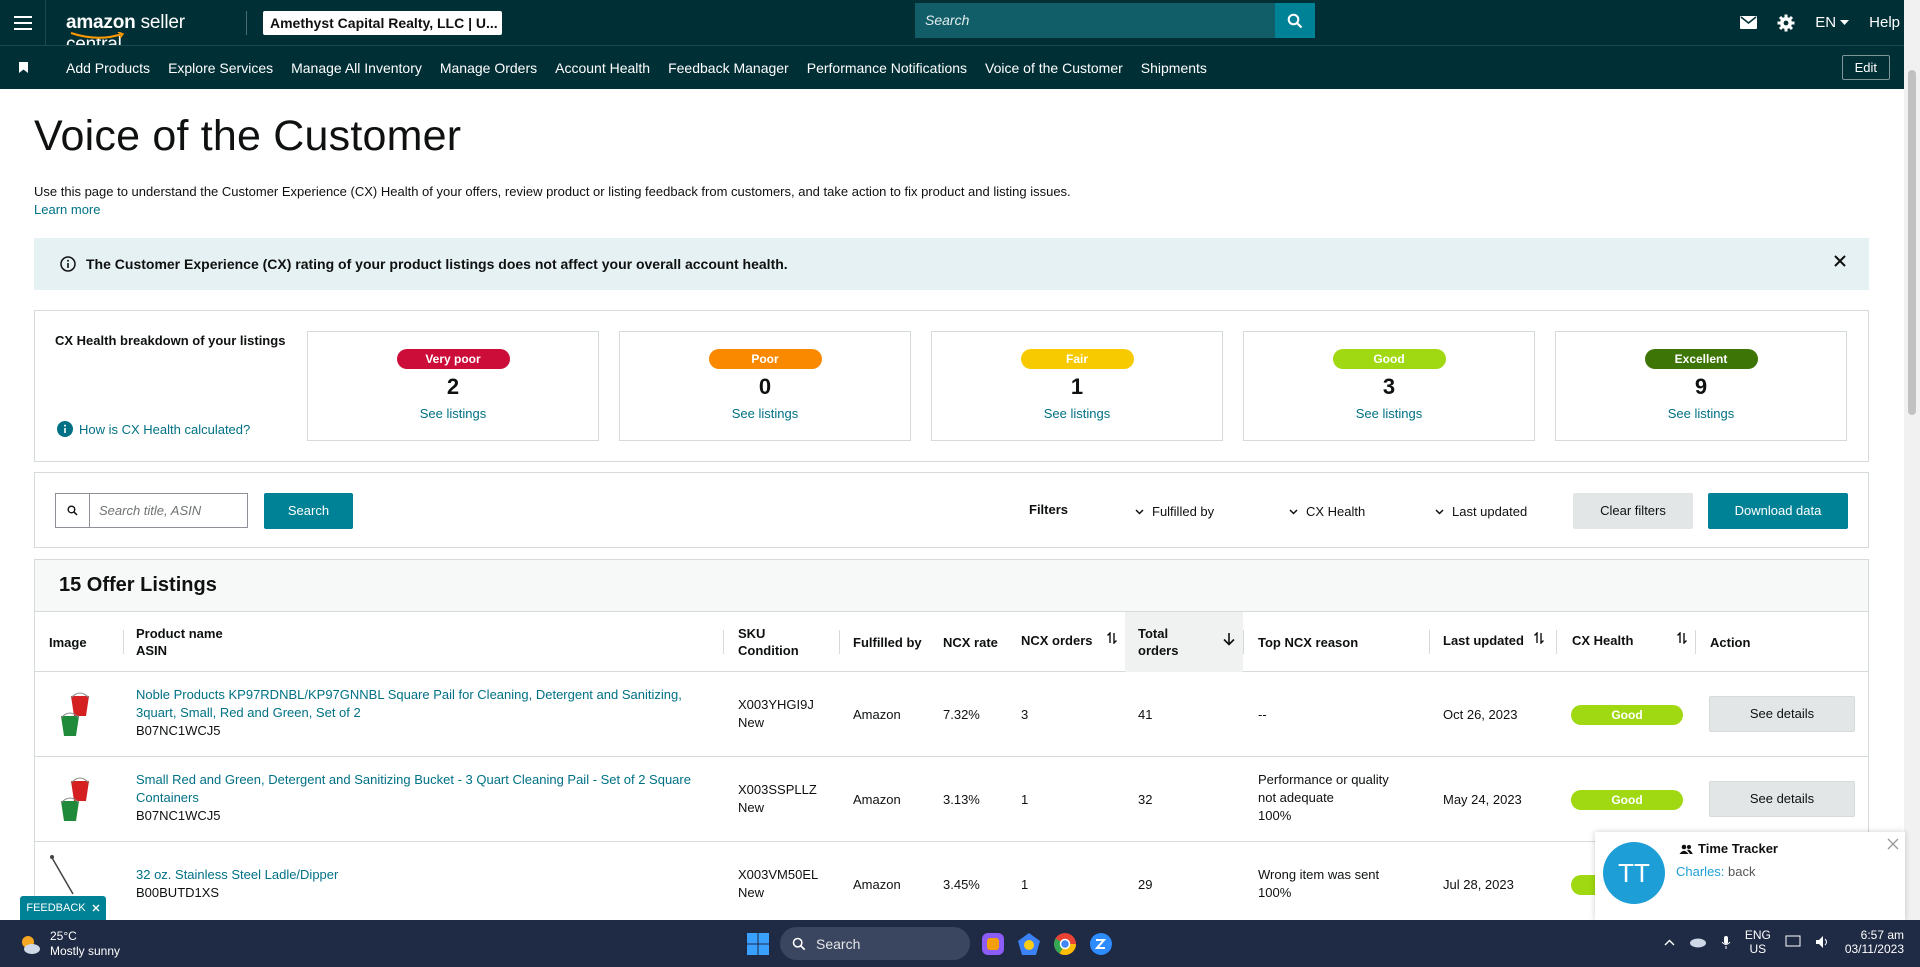 This screenshot has height=967, width=1920. I want to click on microphone-icon, so click(1726, 942).